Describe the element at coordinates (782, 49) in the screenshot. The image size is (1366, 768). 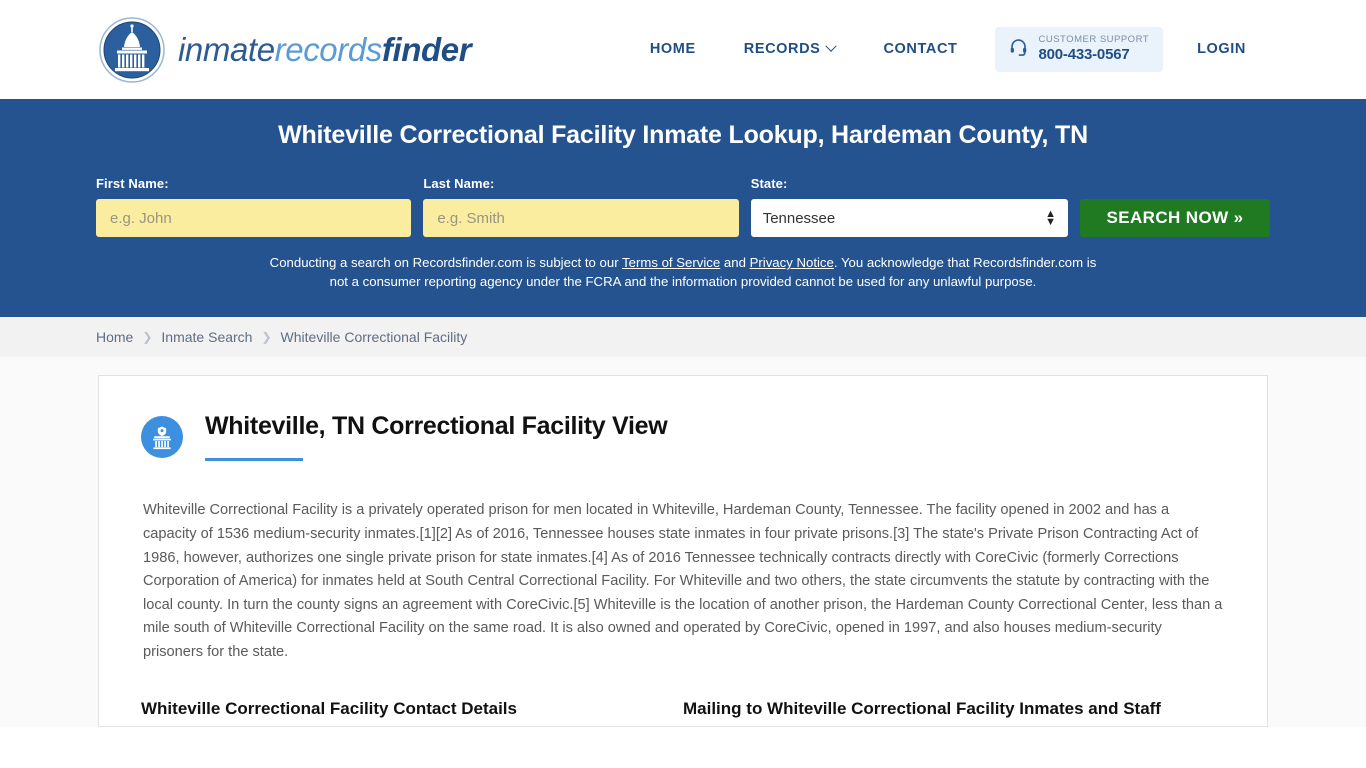
I see `nav-item-records-label: RECORDS` at that location.